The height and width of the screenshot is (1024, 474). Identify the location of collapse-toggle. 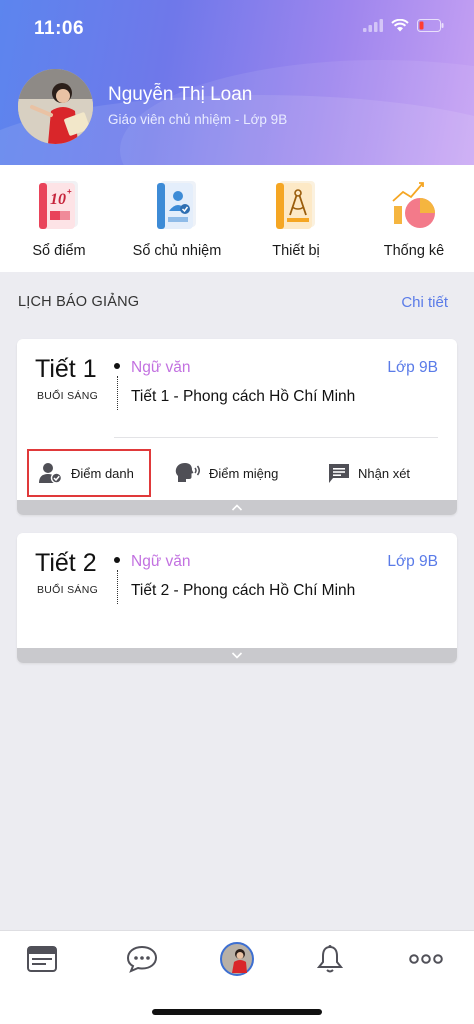
(237, 507).